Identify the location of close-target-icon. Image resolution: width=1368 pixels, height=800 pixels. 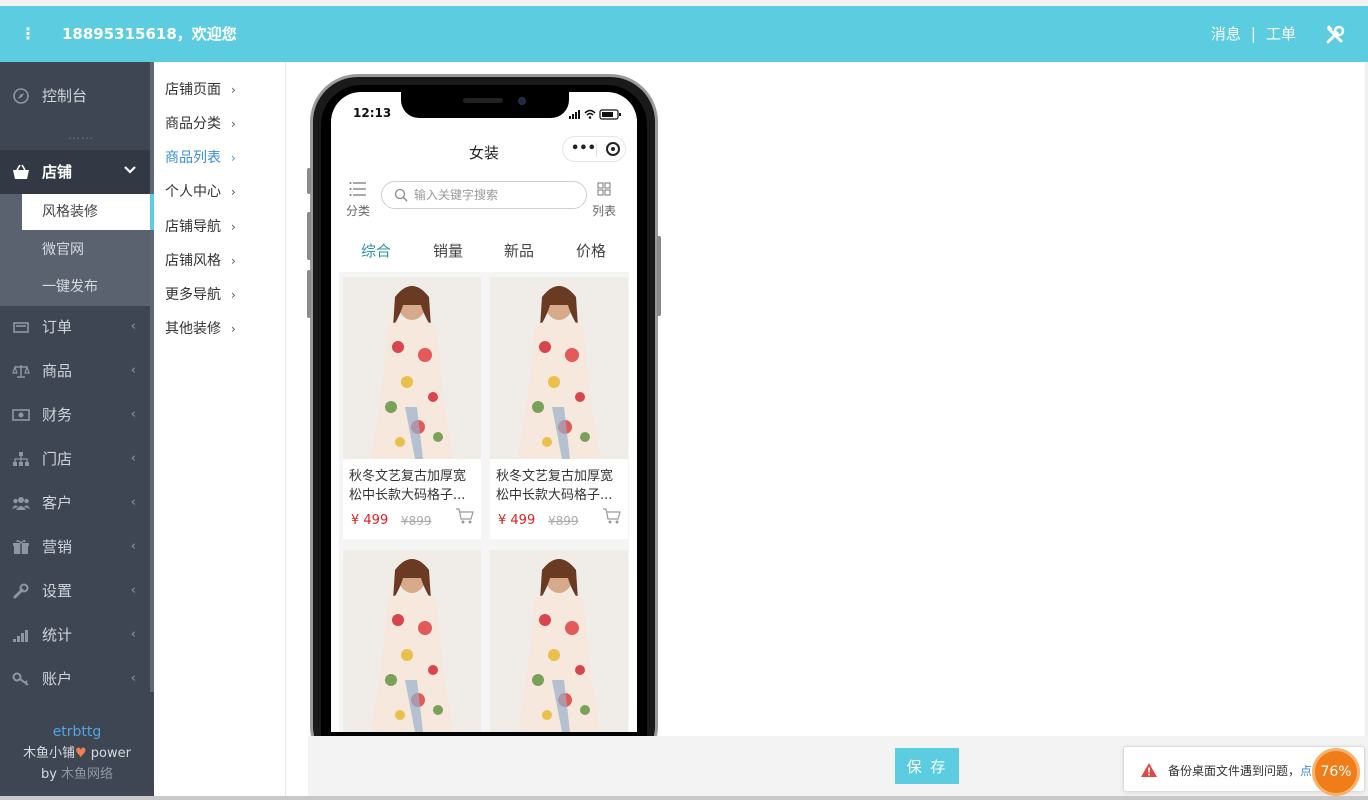
(613, 149).